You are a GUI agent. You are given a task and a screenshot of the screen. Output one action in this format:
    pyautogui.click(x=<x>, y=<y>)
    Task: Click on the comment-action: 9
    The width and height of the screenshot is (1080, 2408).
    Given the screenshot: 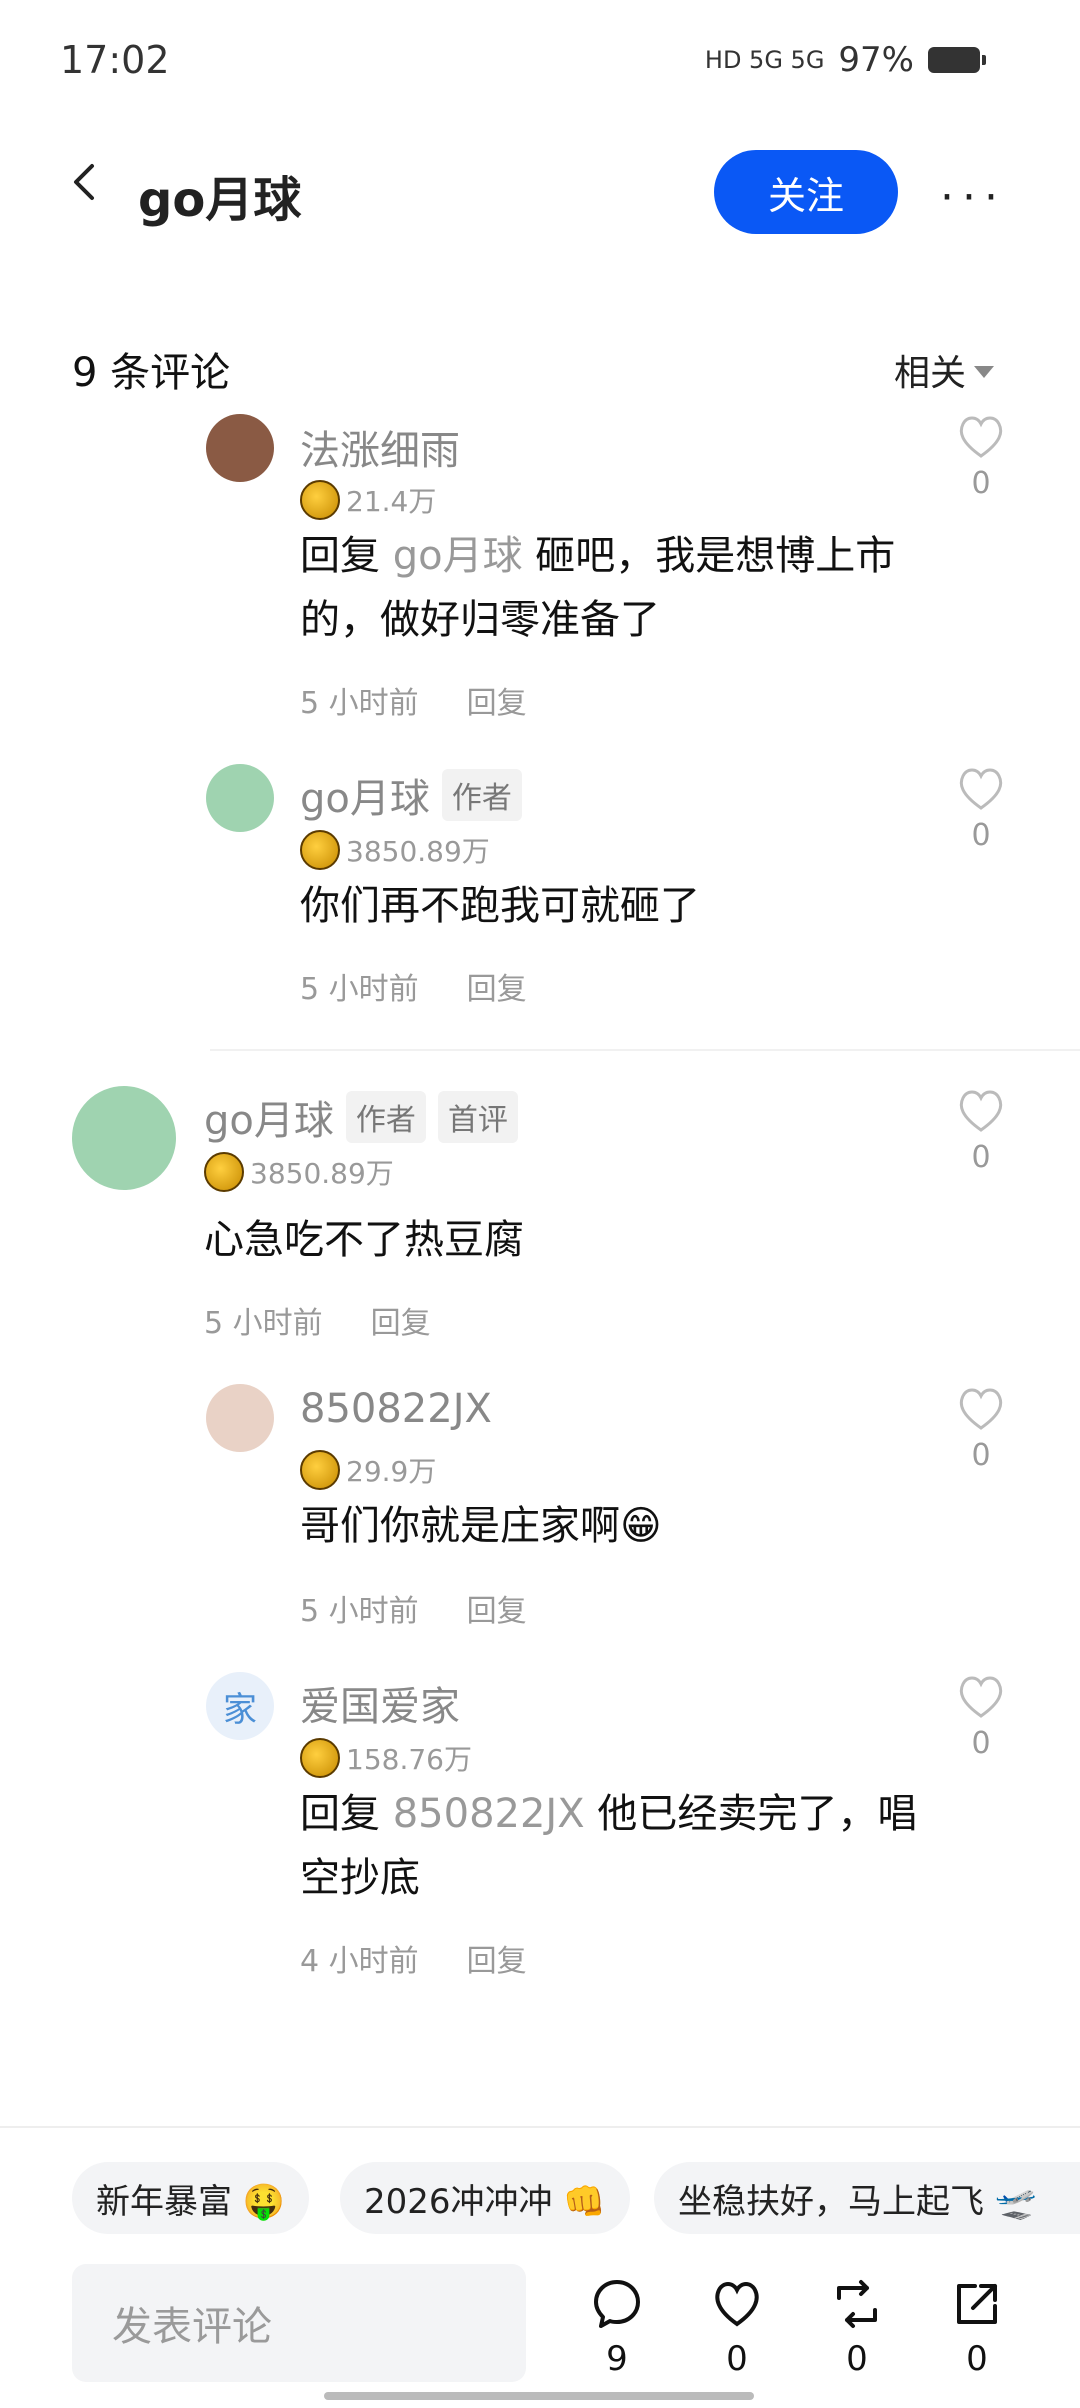 What is the action you would take?
    pyautogui.click(x=617, y=2328)
    